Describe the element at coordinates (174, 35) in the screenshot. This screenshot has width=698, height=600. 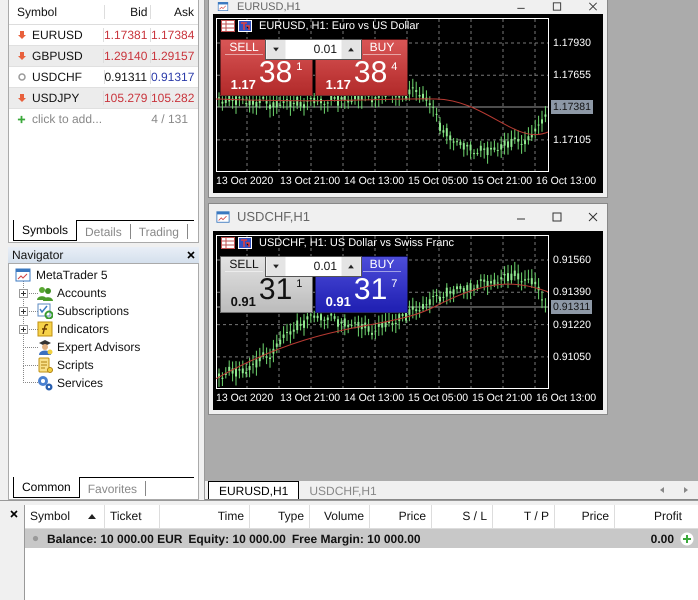
I see `ask-cell: 1.17384` at that location.